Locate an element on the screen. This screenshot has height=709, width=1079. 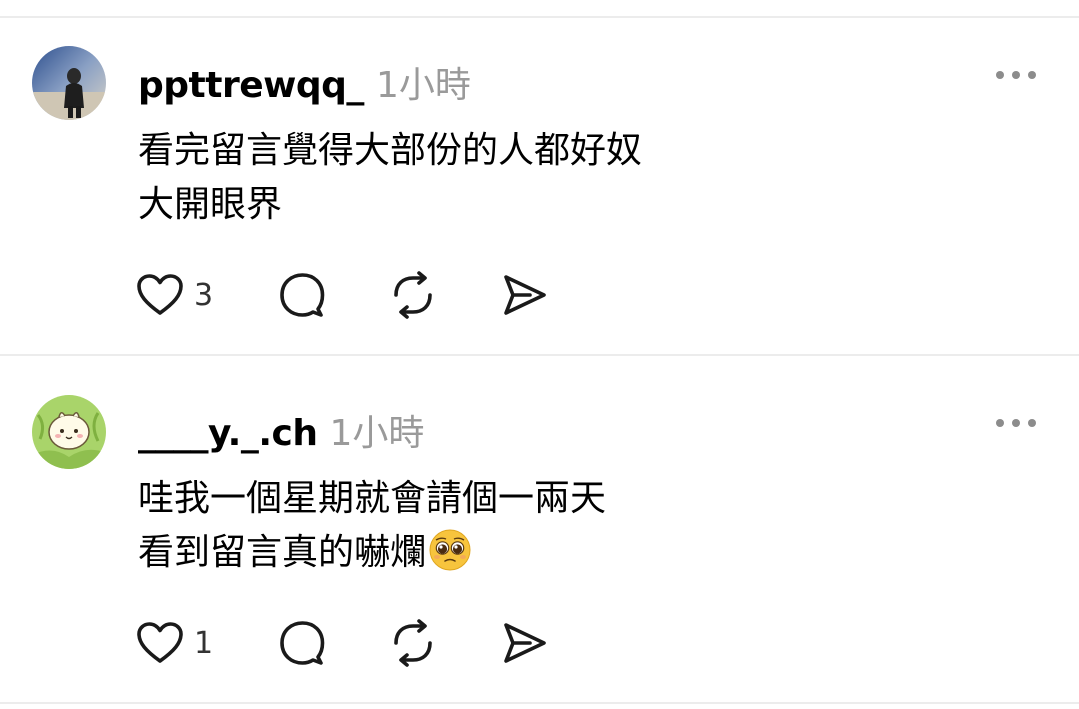
person-photo-avatar-icon is located at coordinates (69, 83).